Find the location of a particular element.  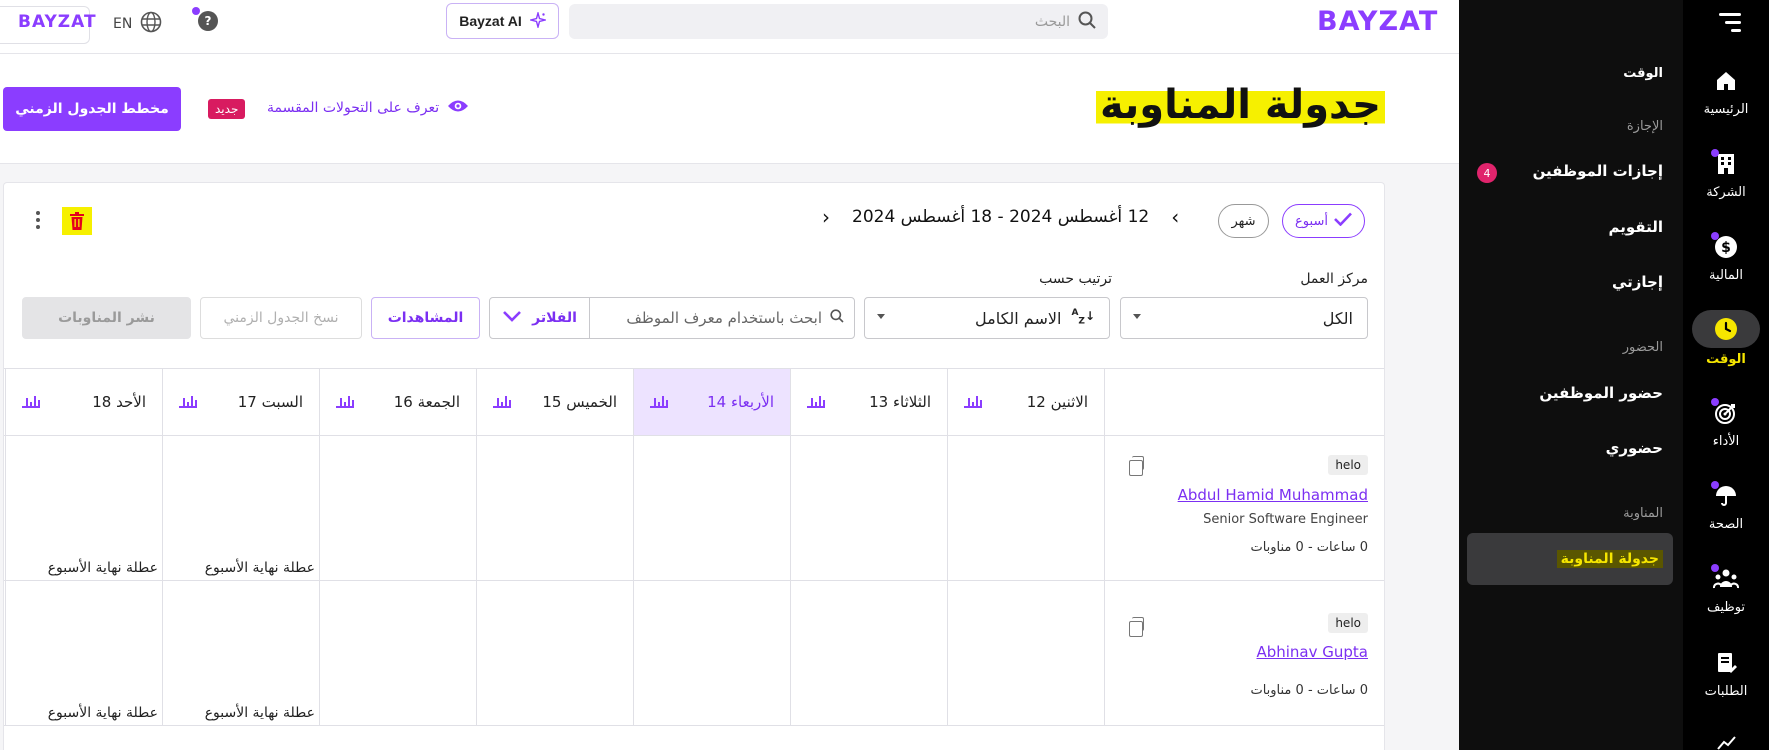

employee-name-link: Abdul Hamid Muhammad is located at coordinates (1273, 495).